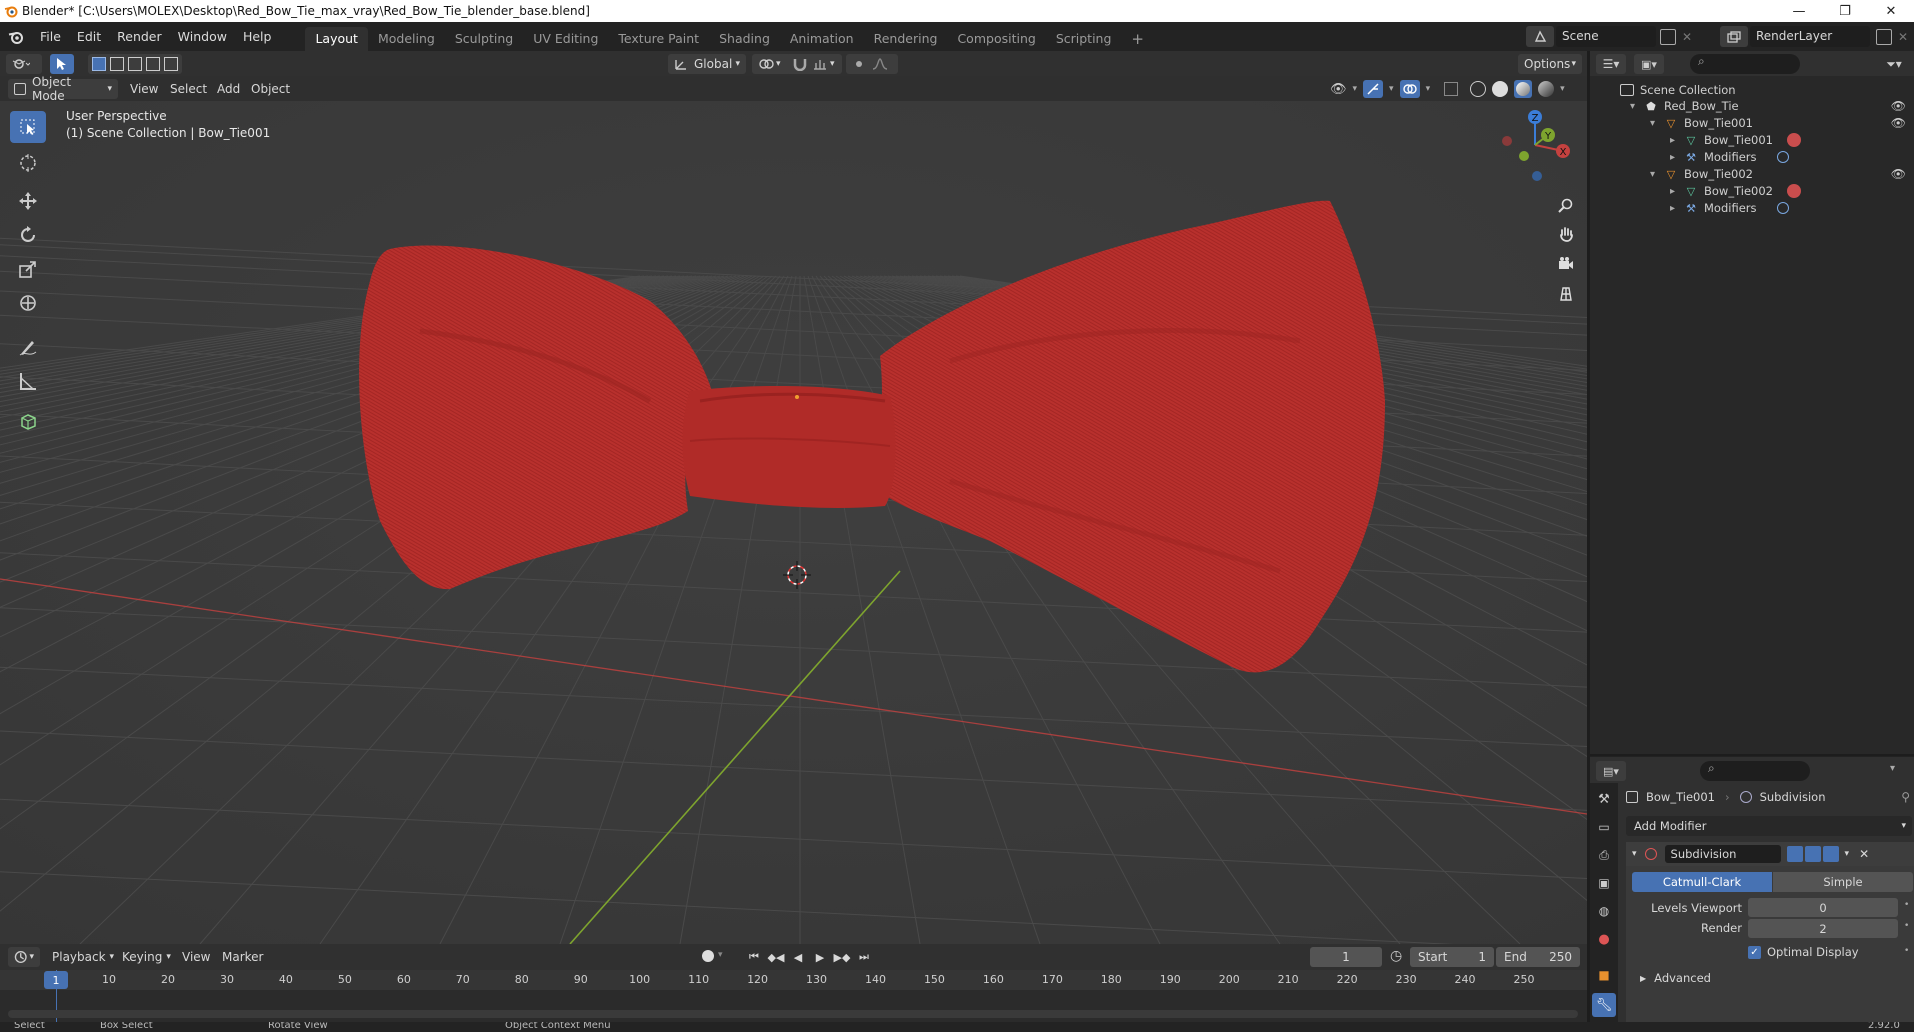 The width and height of the screenshot is (1914, 1032). What do you see at coordinates (336, 39) in the screenshot?
I see `tab-layout: Layout` at bounding box center [336, 39].